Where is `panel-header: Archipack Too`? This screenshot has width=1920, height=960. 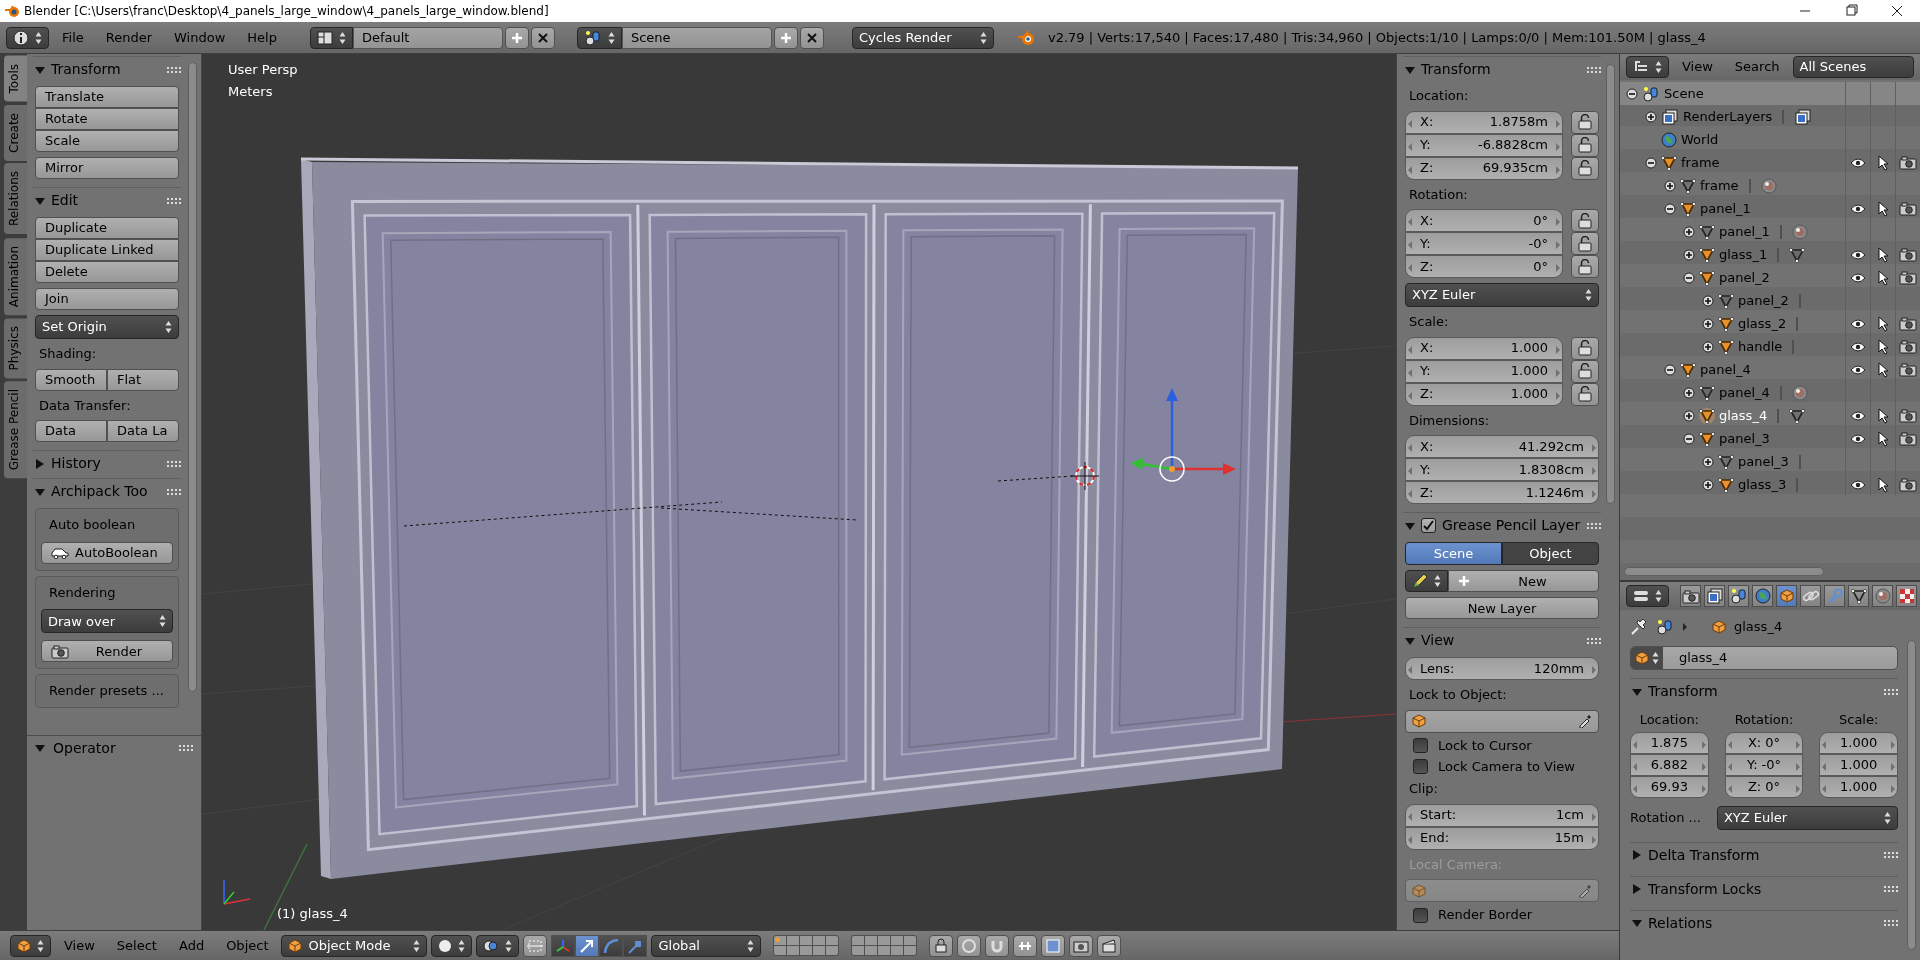
panel-header: Archipack Too is located at coordinates (106, 492).